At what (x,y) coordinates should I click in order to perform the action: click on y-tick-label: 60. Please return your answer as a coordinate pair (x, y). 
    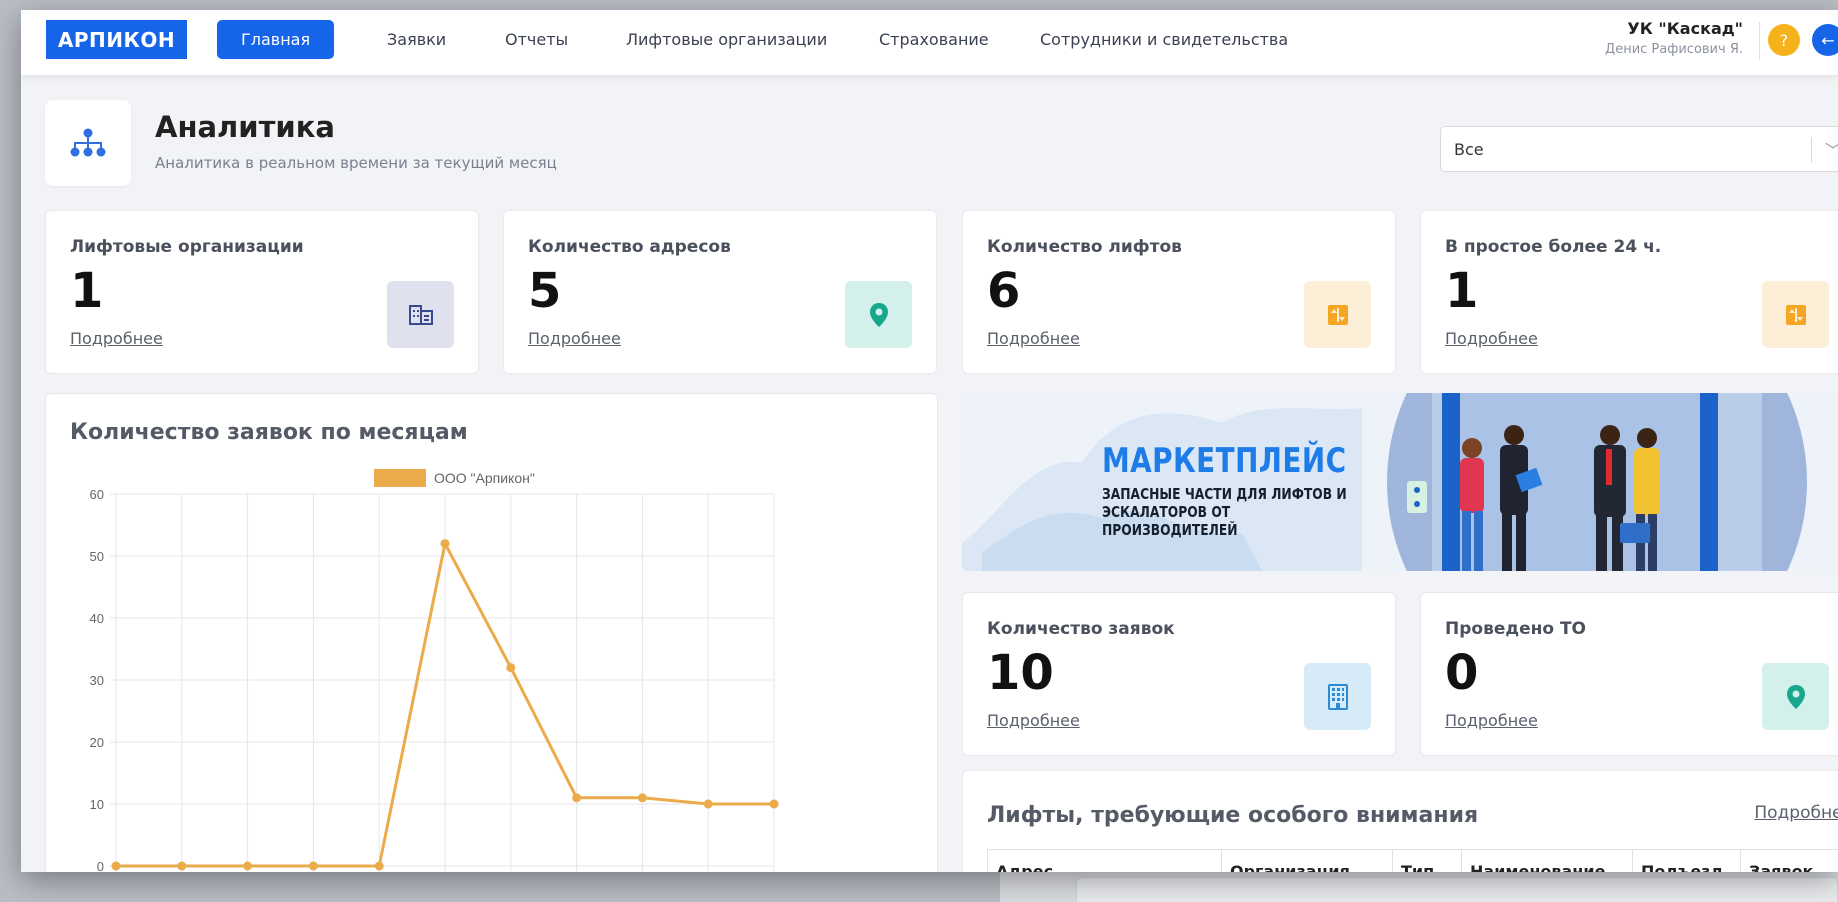
    Looking at the image, I should click on (97, 494).